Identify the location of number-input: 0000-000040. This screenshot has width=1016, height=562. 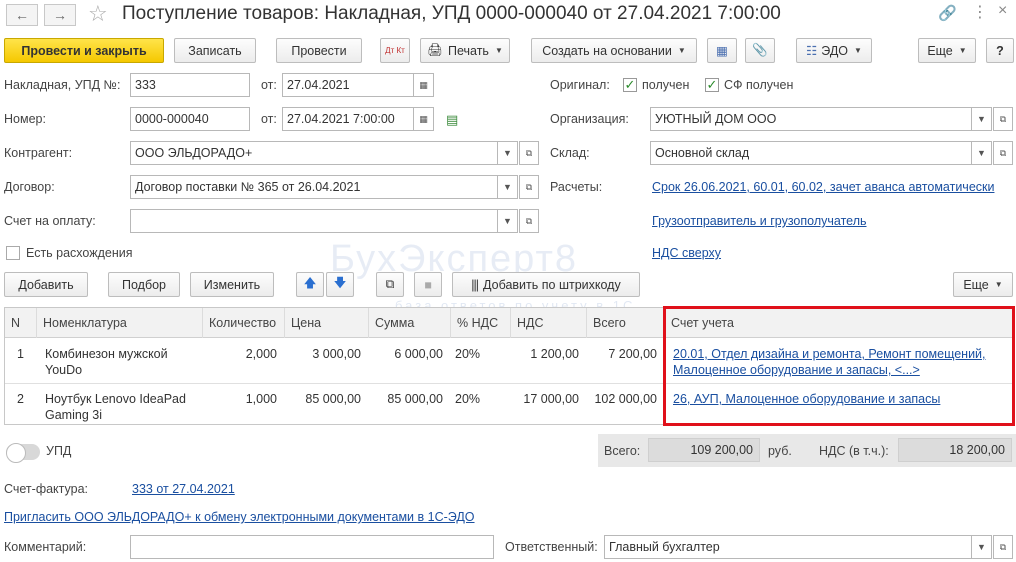
(190, 119).